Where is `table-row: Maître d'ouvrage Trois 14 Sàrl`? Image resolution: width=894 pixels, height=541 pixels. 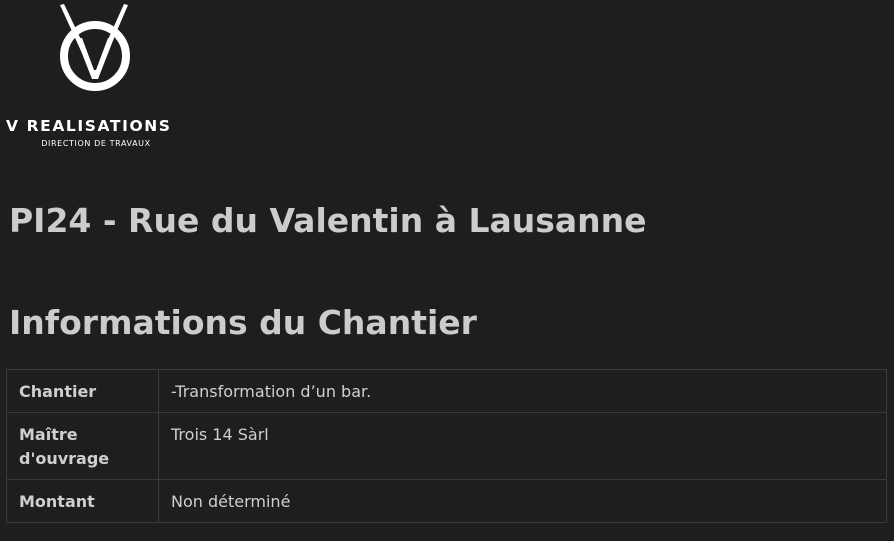
table-row: Maître d'ouvrage Trois 14 Sàrl is located at coordinates (446, 446).